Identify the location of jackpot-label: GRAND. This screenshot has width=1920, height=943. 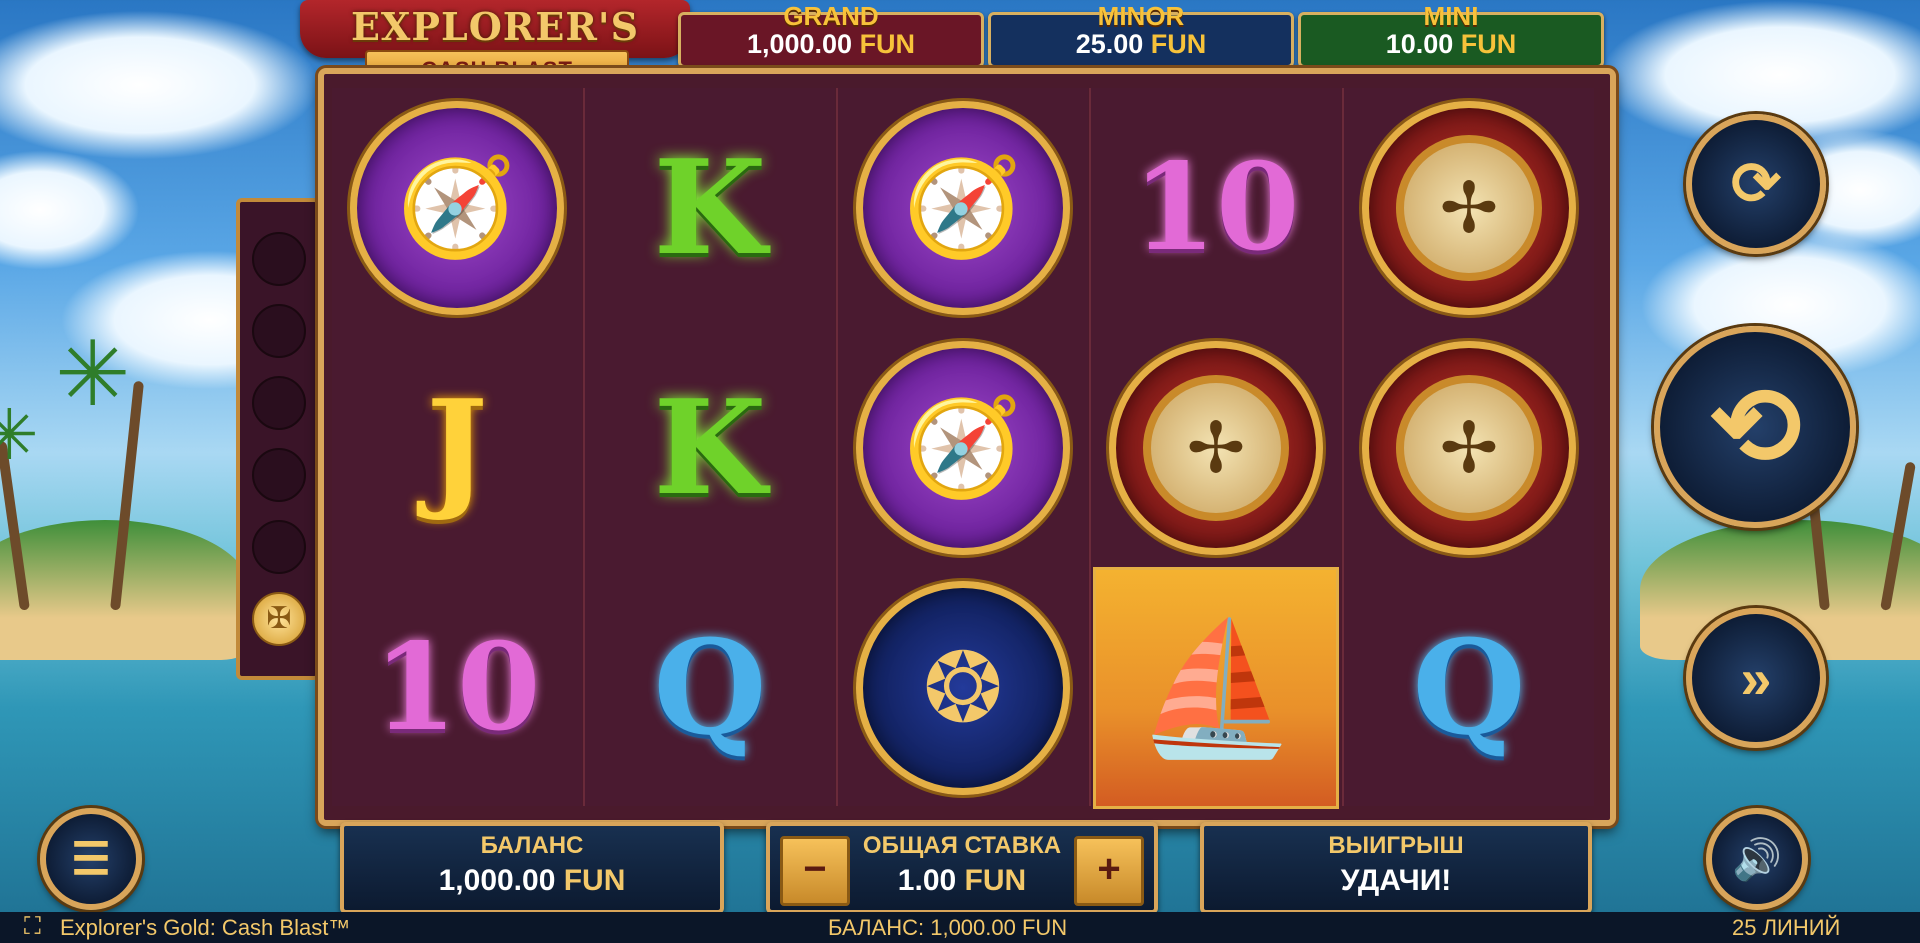
(831, 16).